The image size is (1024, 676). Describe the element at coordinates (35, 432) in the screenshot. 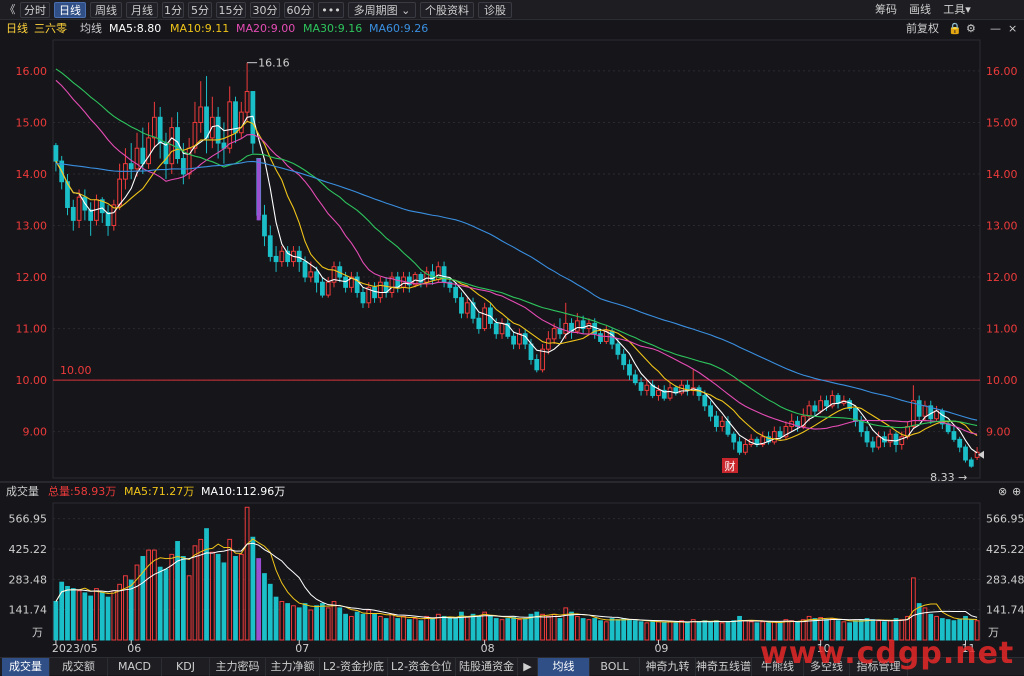

I see `price-tick-left: 9.00` at that location.